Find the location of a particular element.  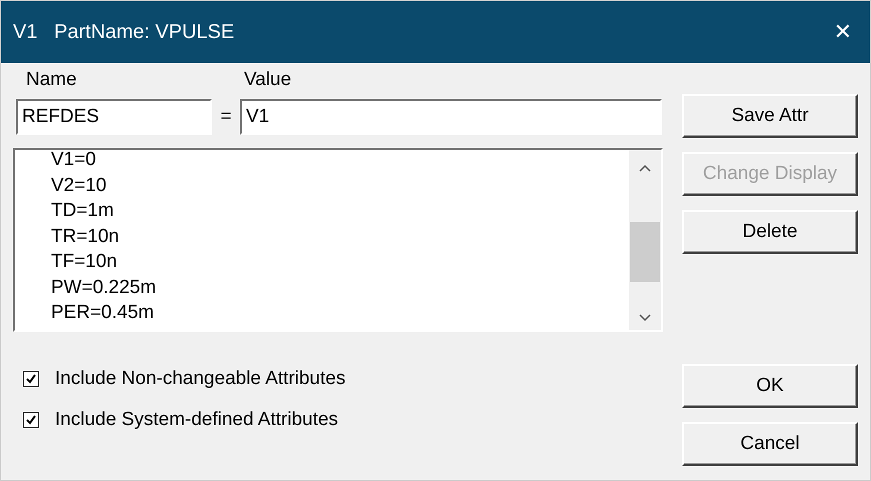

attribute-item: TF=10n is located at coordinates (340, 263).